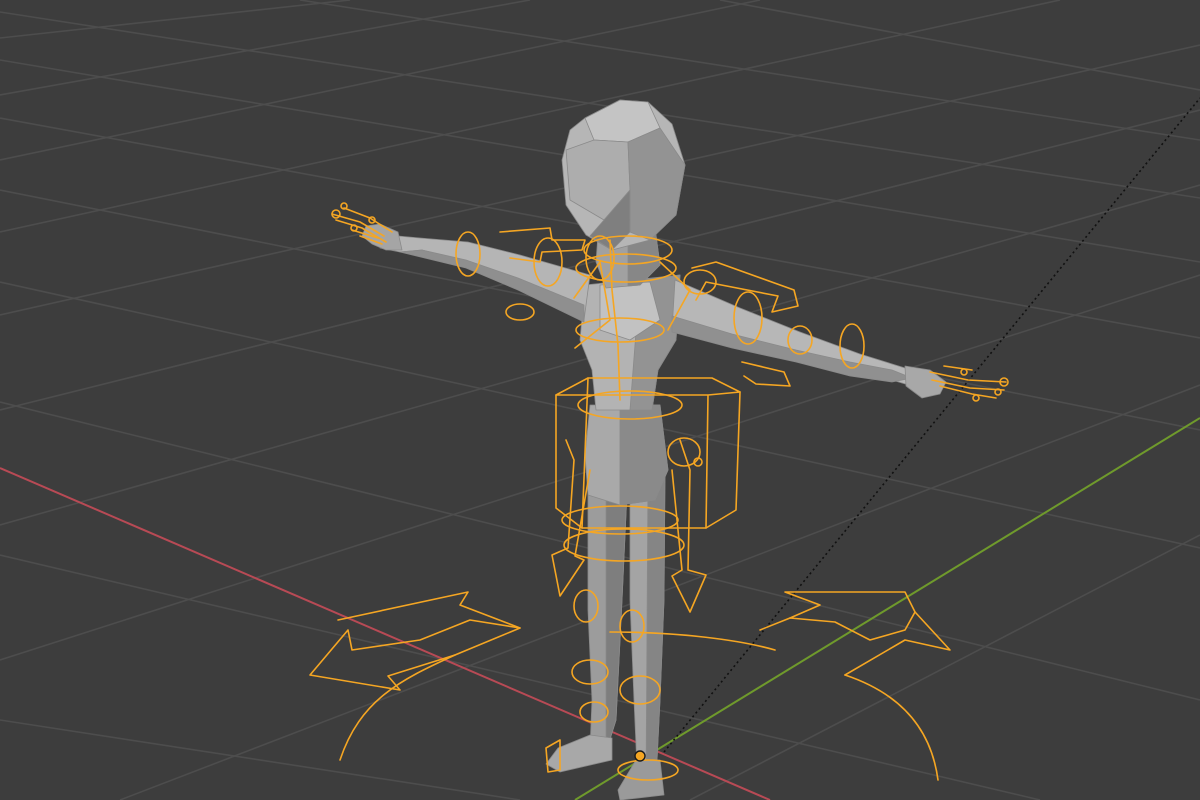 This screenshot has height=800, width=1200. I want to click on ik-arrow-left-lower, so click(766, 374).